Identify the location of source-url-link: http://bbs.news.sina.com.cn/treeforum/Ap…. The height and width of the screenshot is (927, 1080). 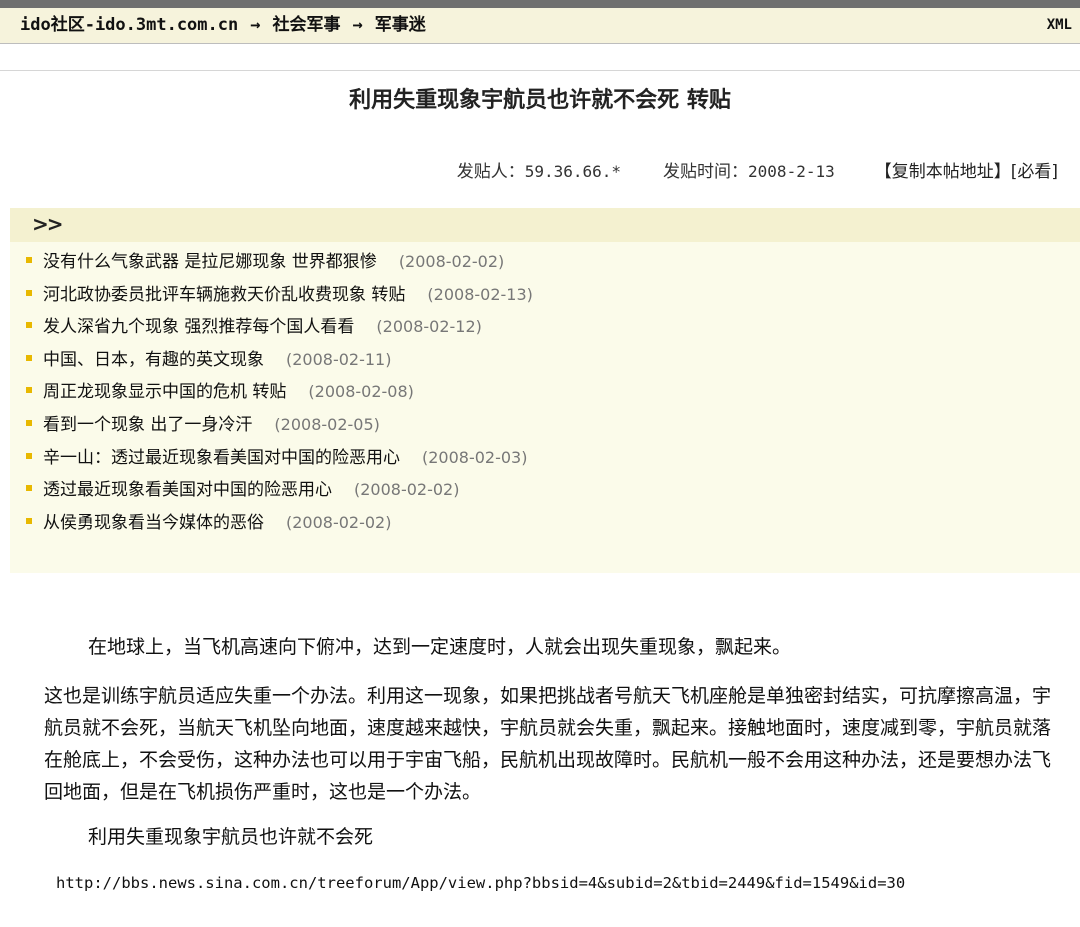
(480, 883).